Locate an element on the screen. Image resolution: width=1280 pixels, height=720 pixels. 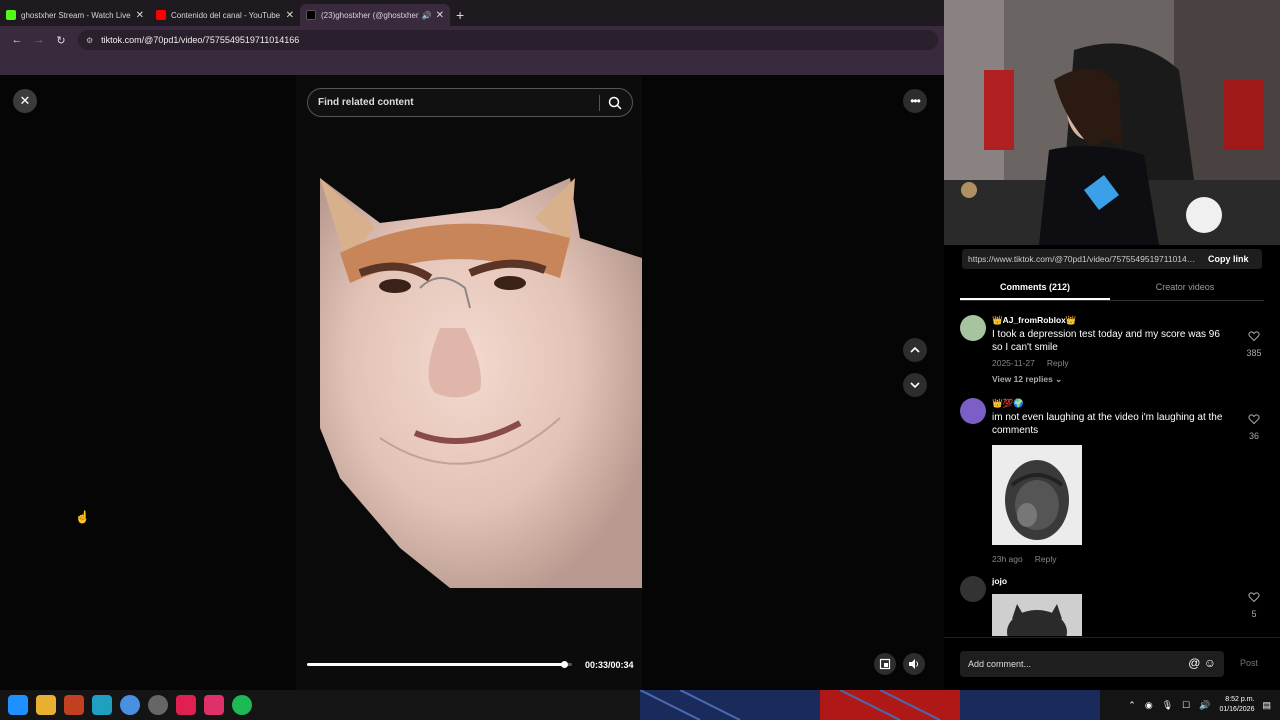
like-button: 385 is located at coordinates (1254, 343).